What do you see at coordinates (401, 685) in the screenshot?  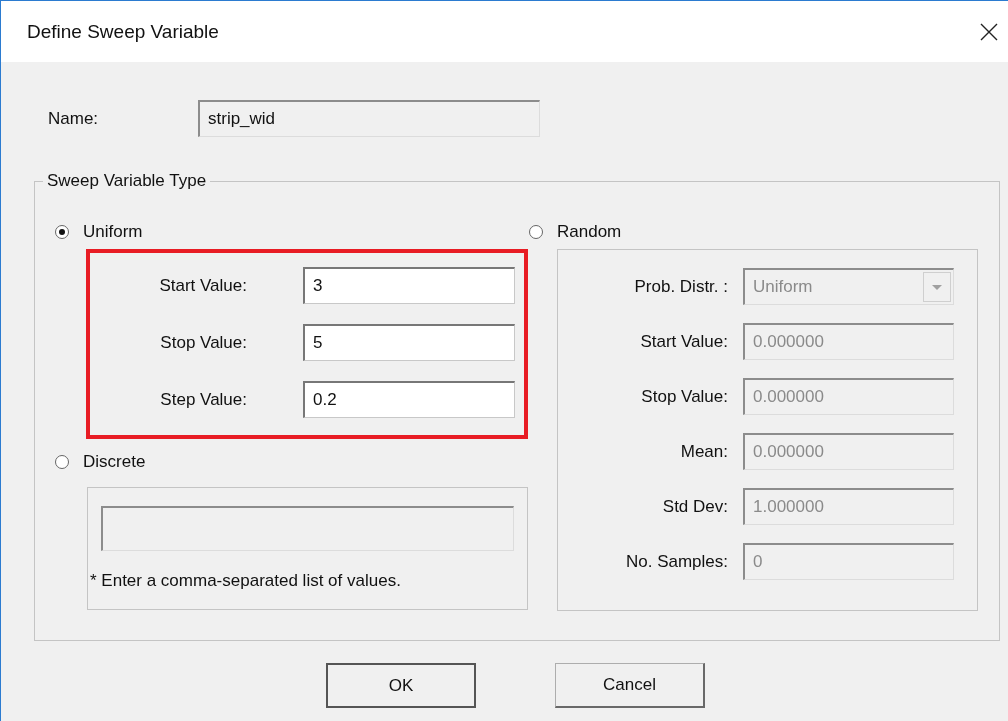 I see `ok-button: OK` at bounding box center [401, 685].